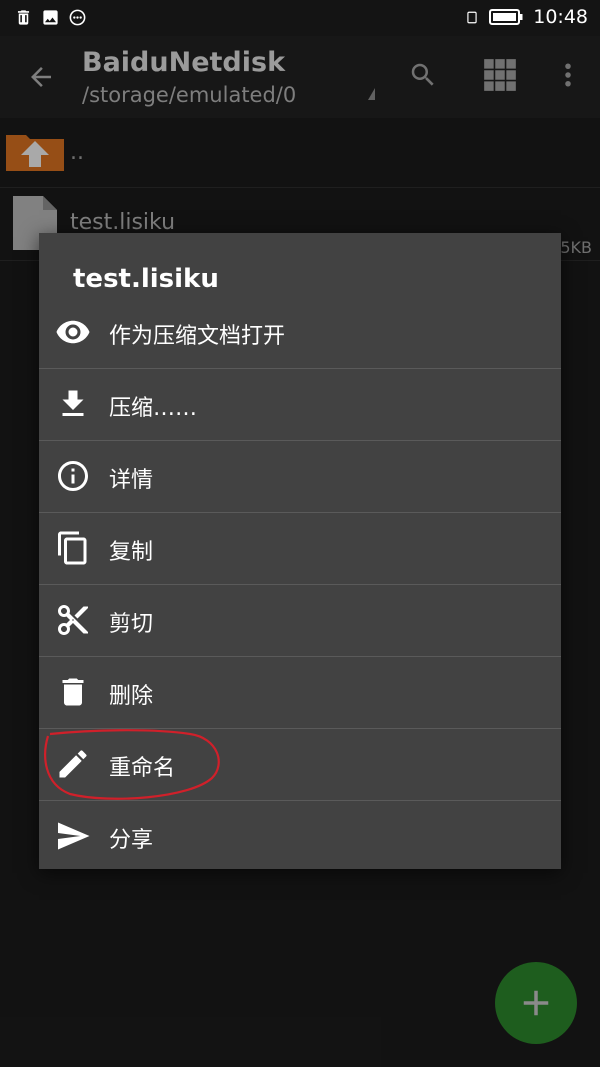 The height and width of the screenshot is (1067, 600). Describe the element at coordinates (506, 17) in the screenshot. I see `battery-icon` at that location.